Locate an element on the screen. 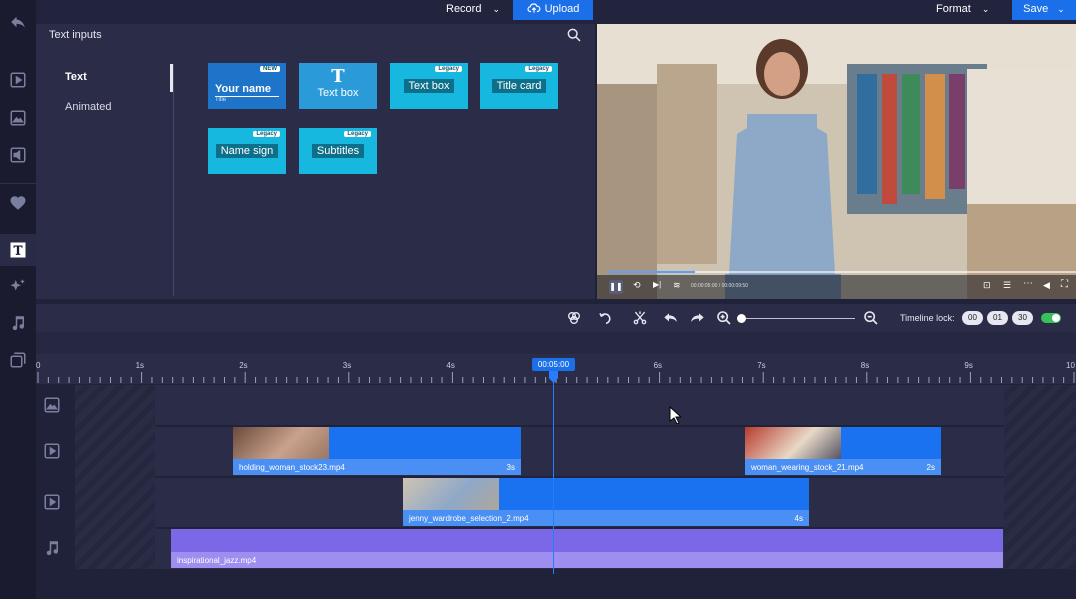 This screenshot has width=1076, height=599. ruler-tick-label: 1s is located at coordinates (140, 365).